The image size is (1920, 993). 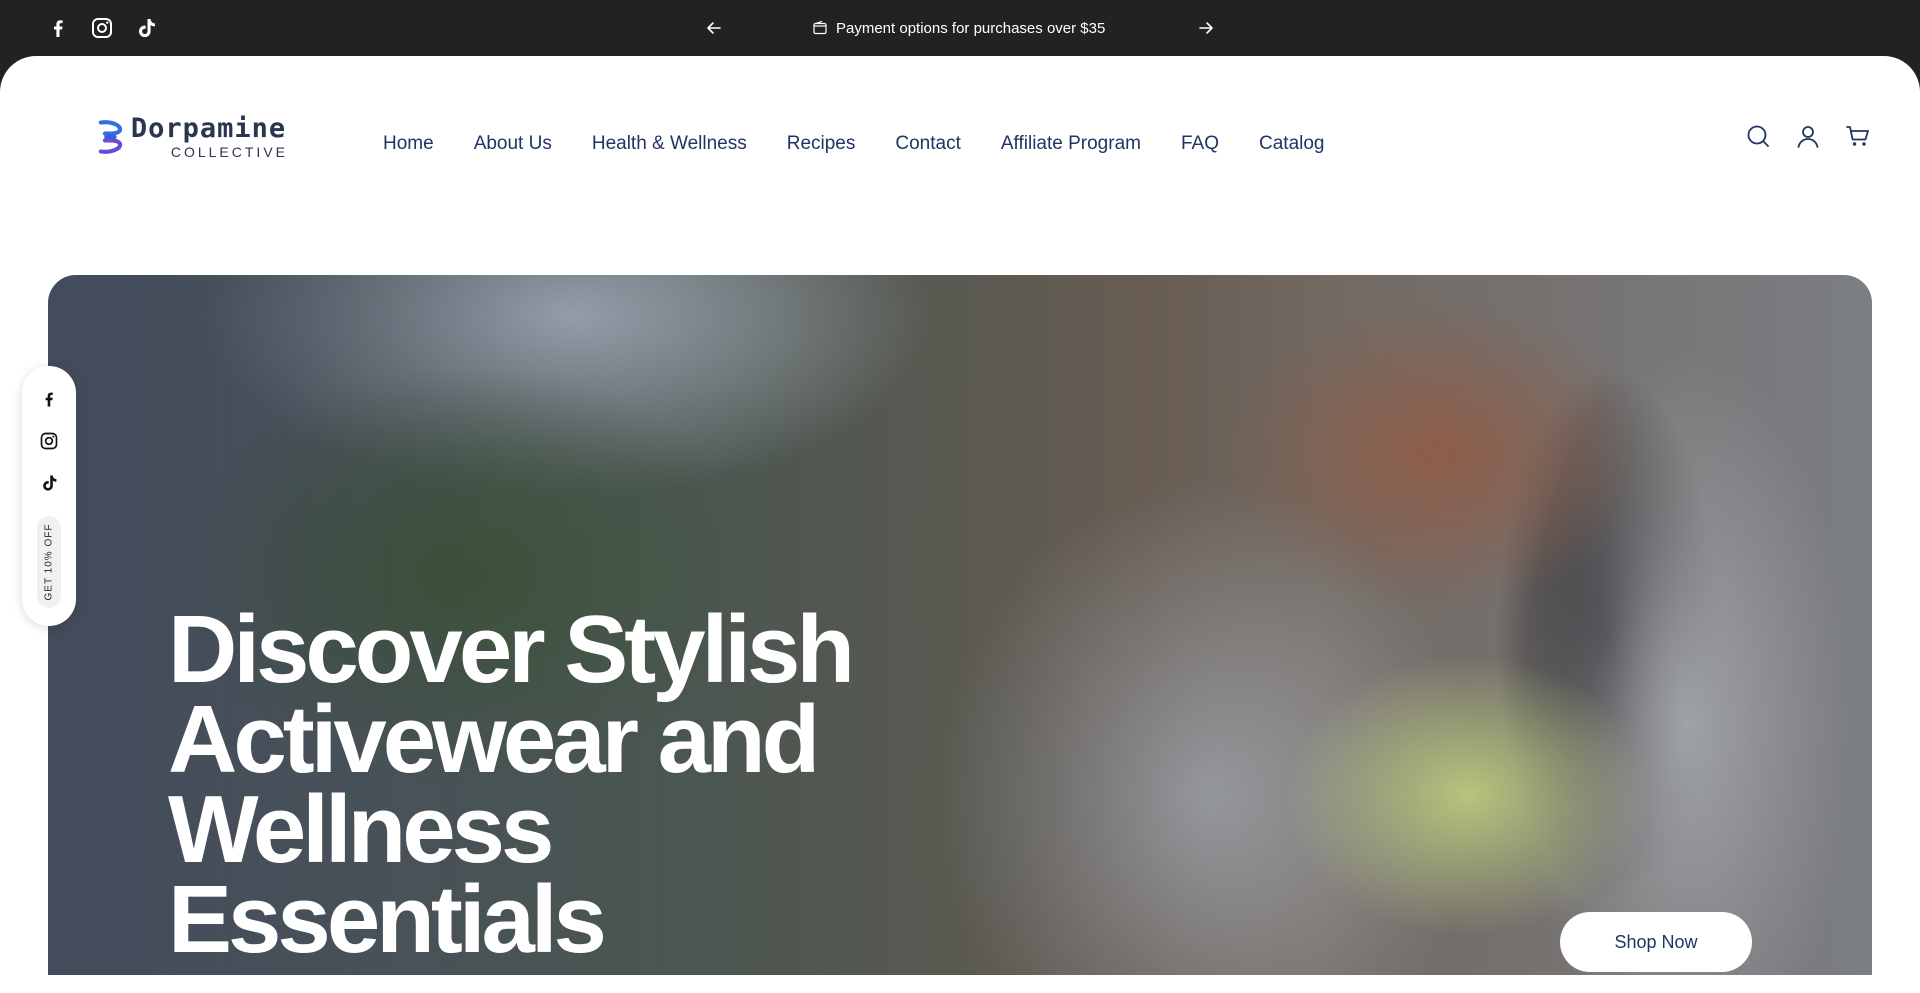 I want to click on nav-catalog: Catalog, so click(x=1292, y=144).